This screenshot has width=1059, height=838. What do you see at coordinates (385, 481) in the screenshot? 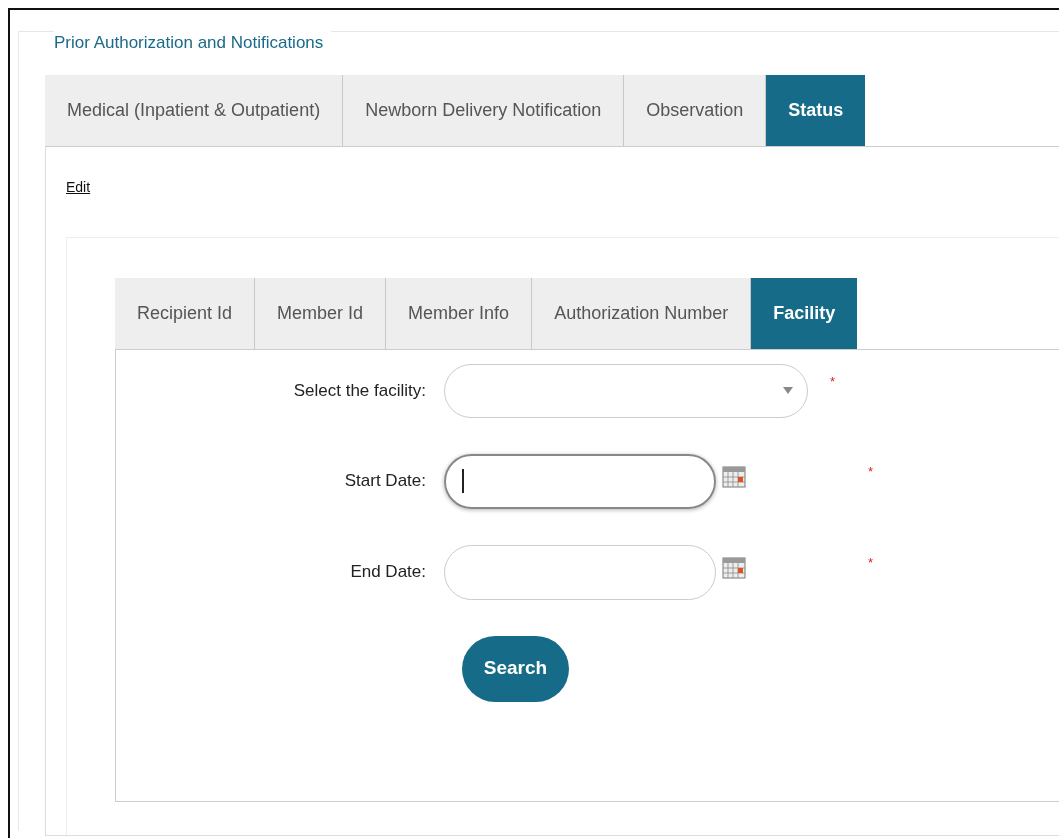
I see `field-label: Start Date:` at bounding box center [385, 481].